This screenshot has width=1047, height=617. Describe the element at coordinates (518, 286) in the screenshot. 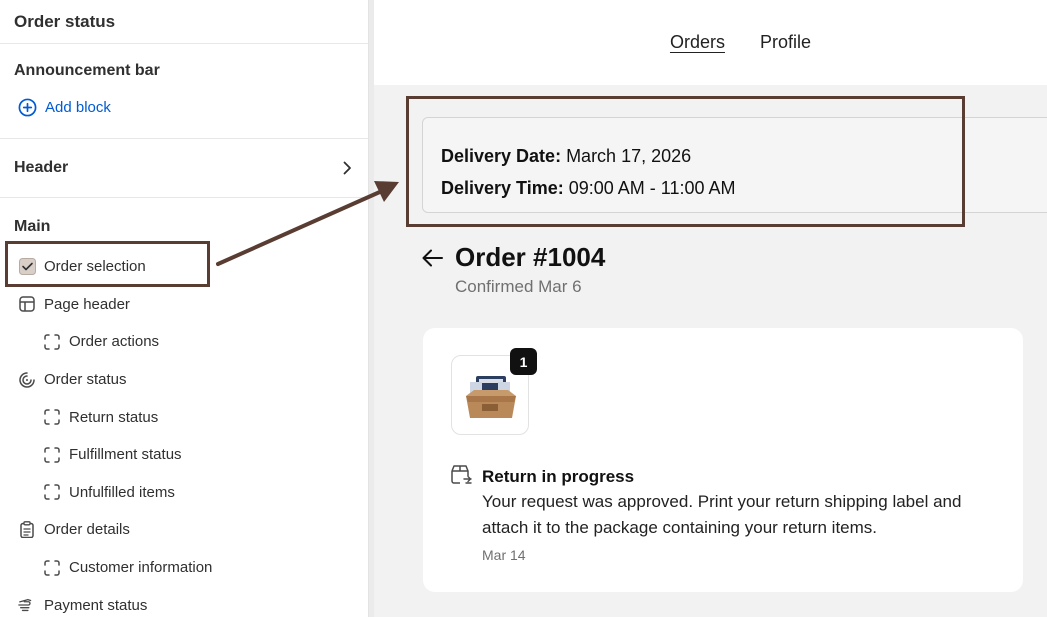

I see `order-subtitle: Confirmed Mar 6` at that location.